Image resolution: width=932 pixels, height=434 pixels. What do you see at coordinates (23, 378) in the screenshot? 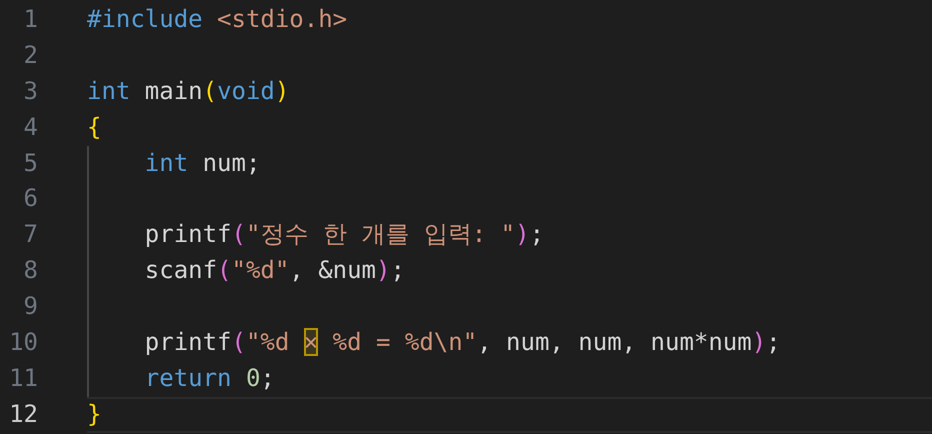
I see `line-number: 11` at bounding box center [23, 378].